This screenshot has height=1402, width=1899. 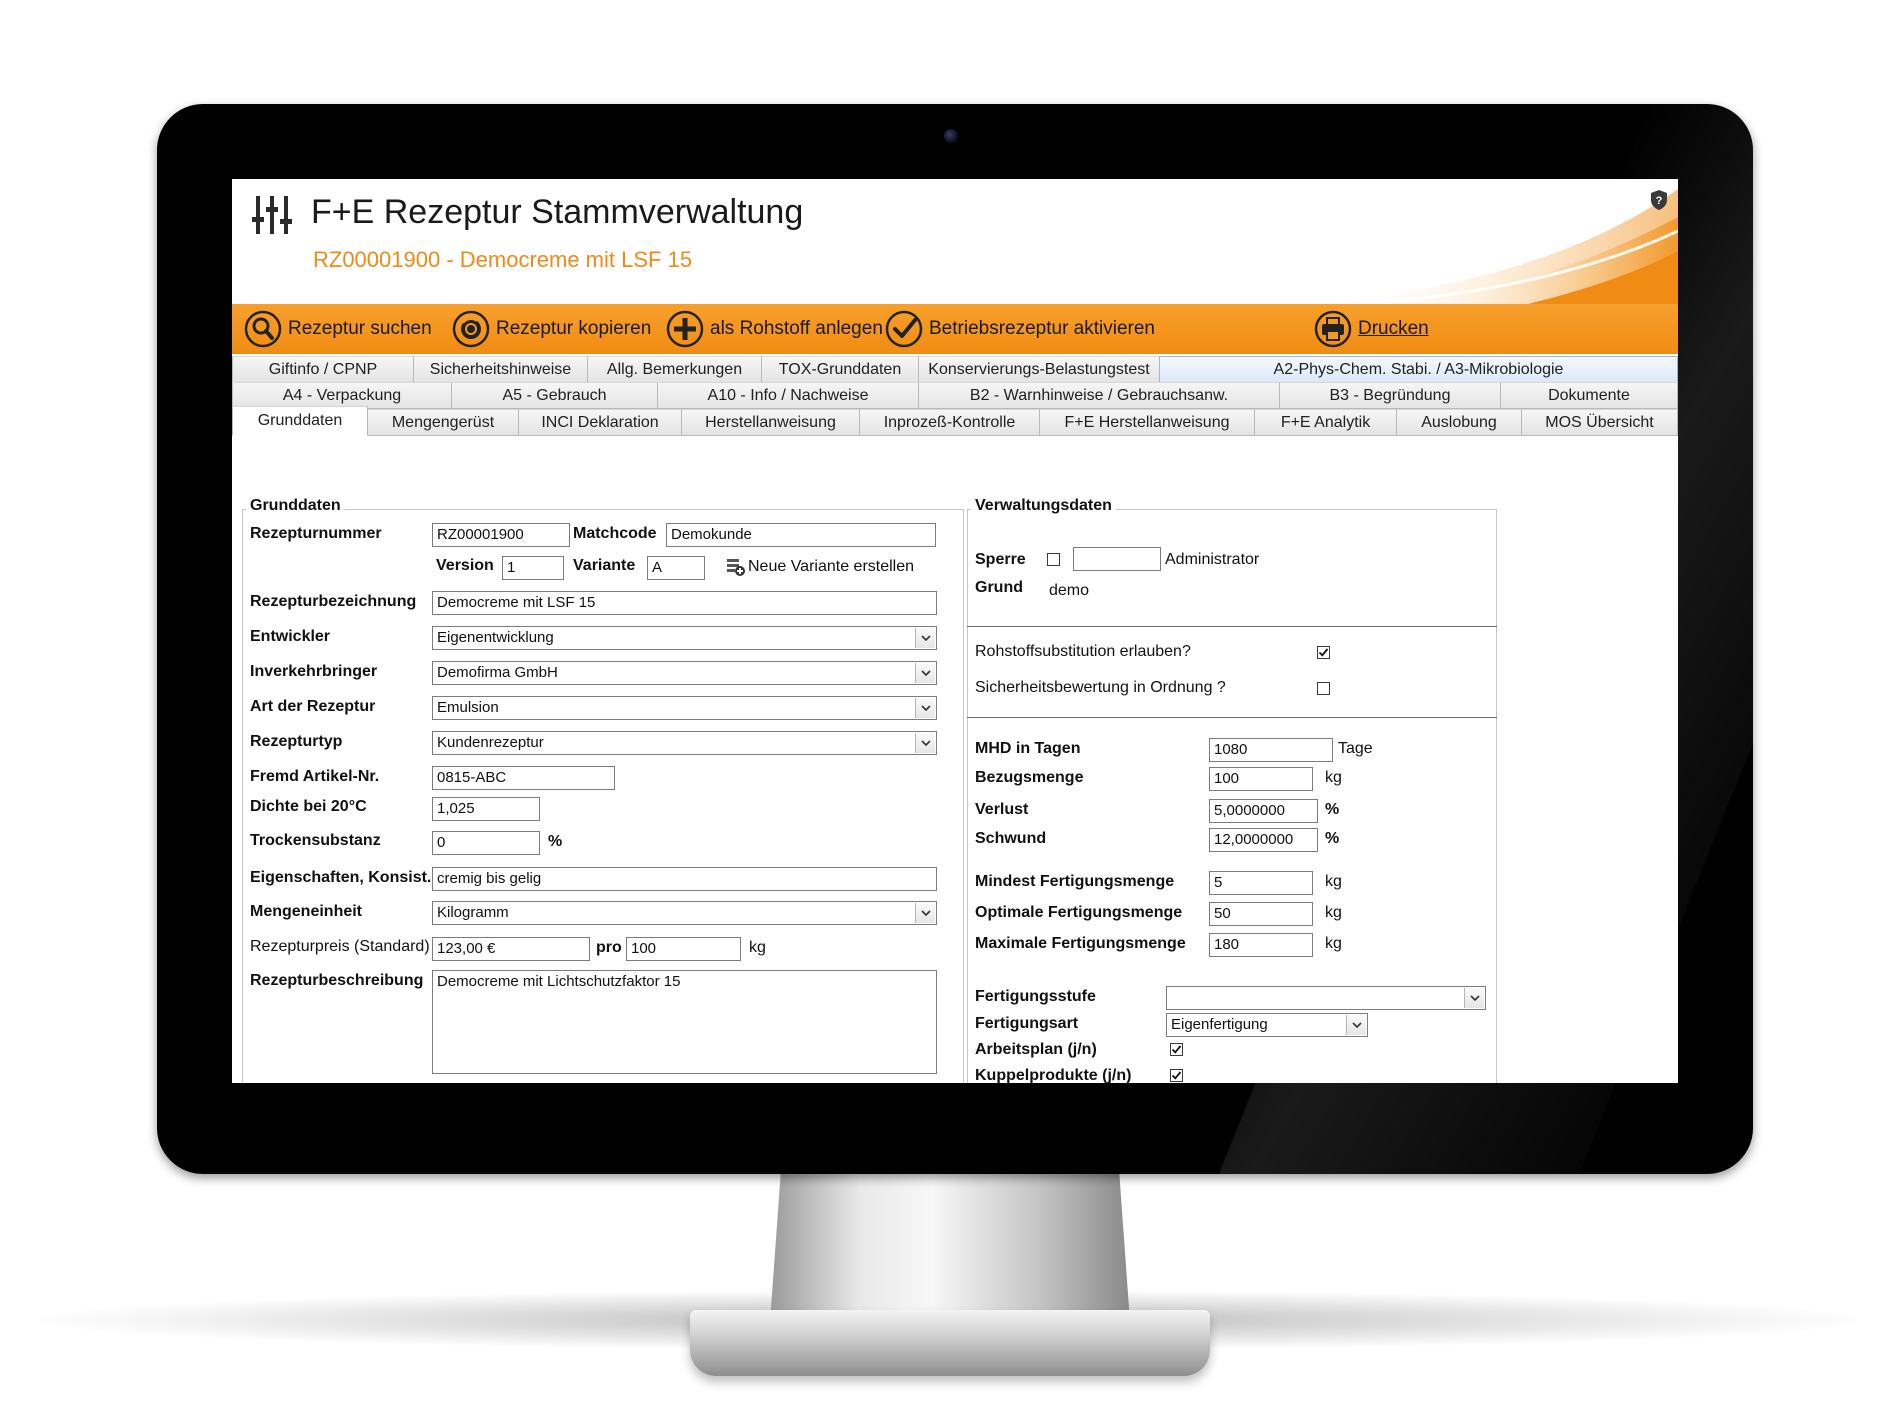 What do you see at coordinates (1053, 1075) in the screenshot?
I see `kuppelprodukte-label: Kuppelprodukte (j/n)` at bounding box center [1053, 1075].